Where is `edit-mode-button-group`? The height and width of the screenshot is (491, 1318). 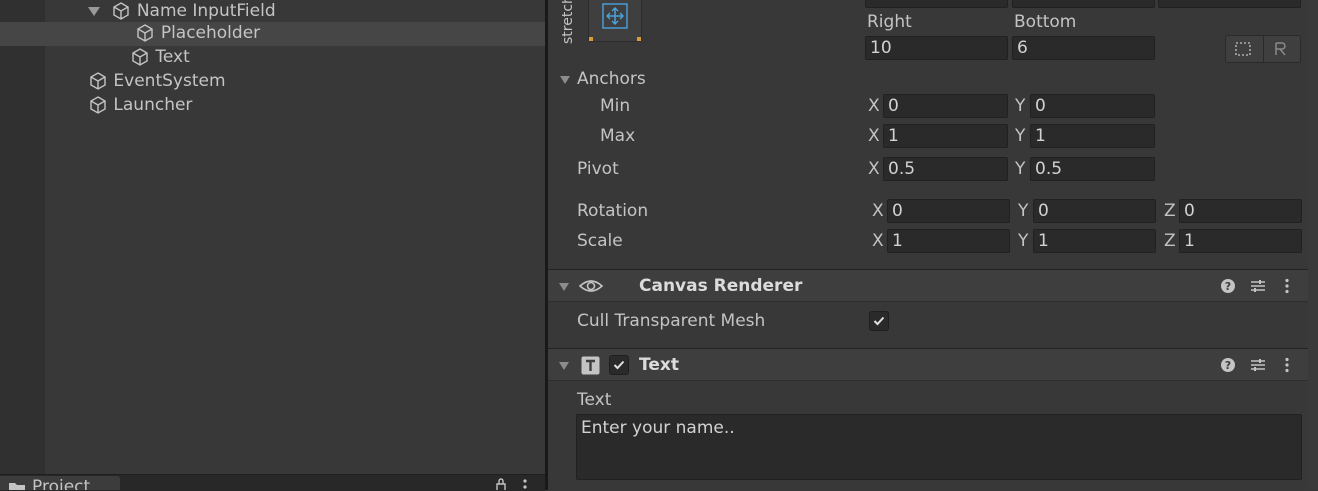
edit-mode-button-group is located at coordinates (1263, 49).